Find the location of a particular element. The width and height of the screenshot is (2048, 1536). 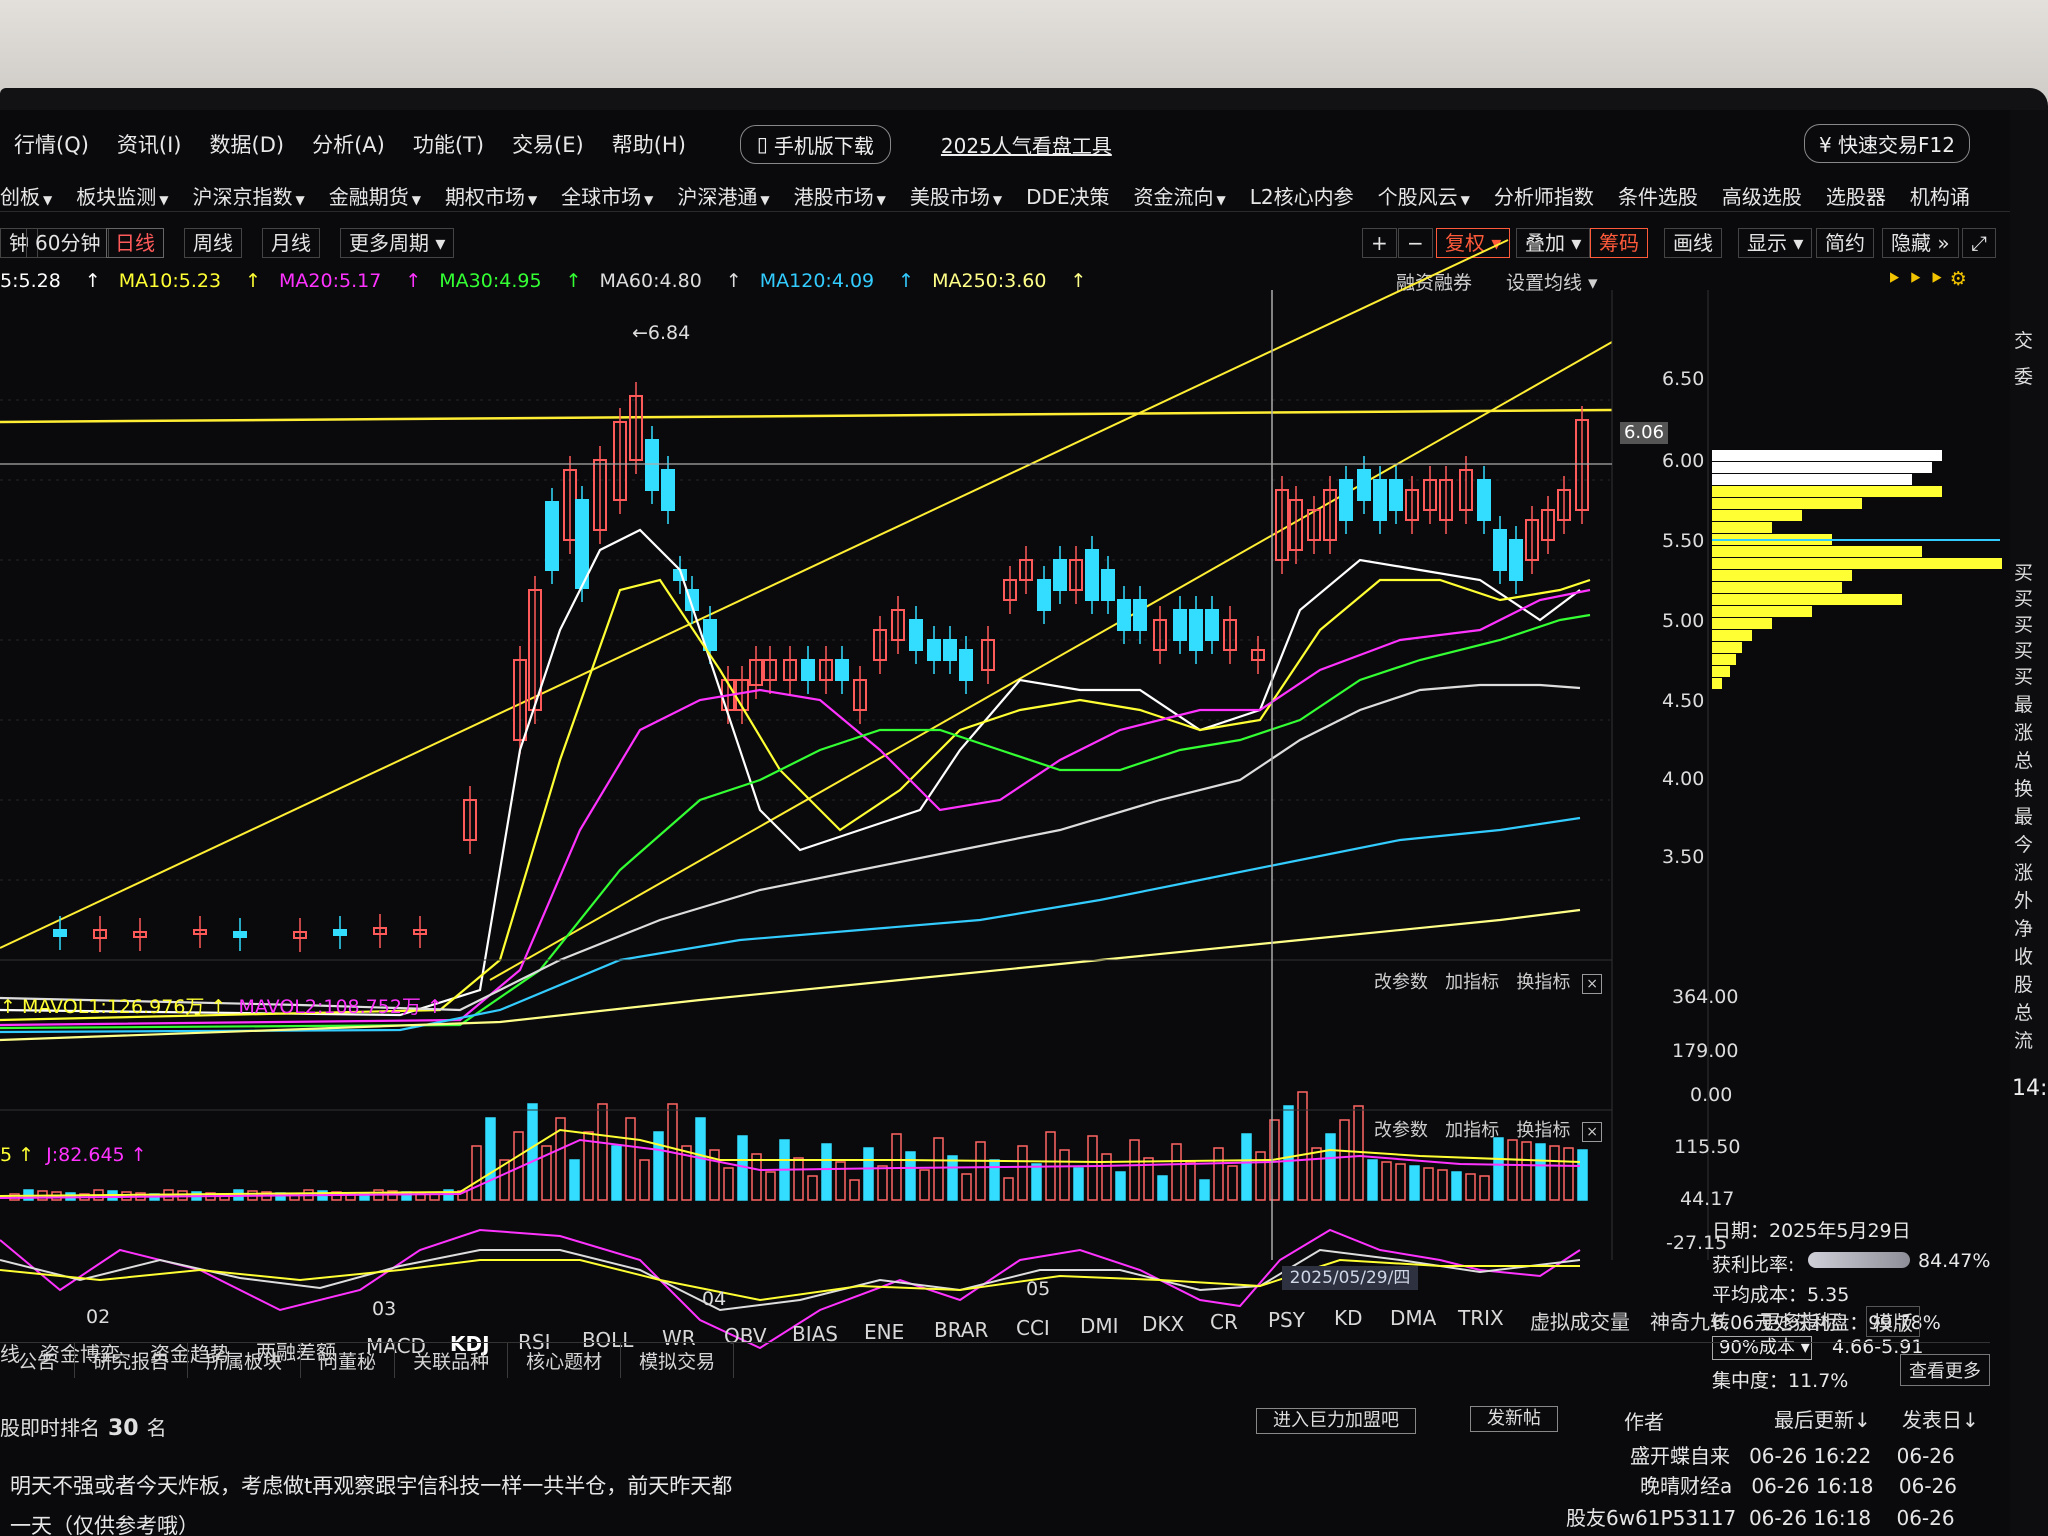

rank-suffix: 名 is located at coordinates (156, 1428).